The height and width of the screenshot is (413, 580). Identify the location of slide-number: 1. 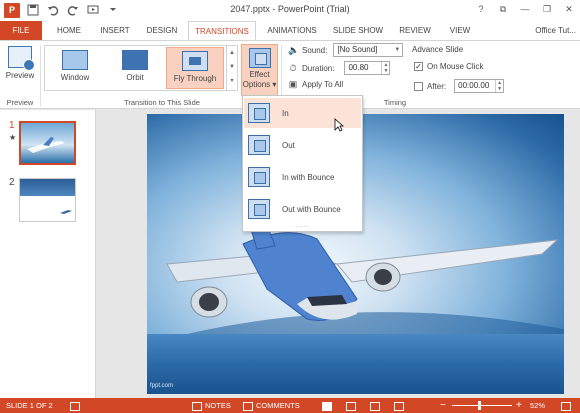
(12, 125).